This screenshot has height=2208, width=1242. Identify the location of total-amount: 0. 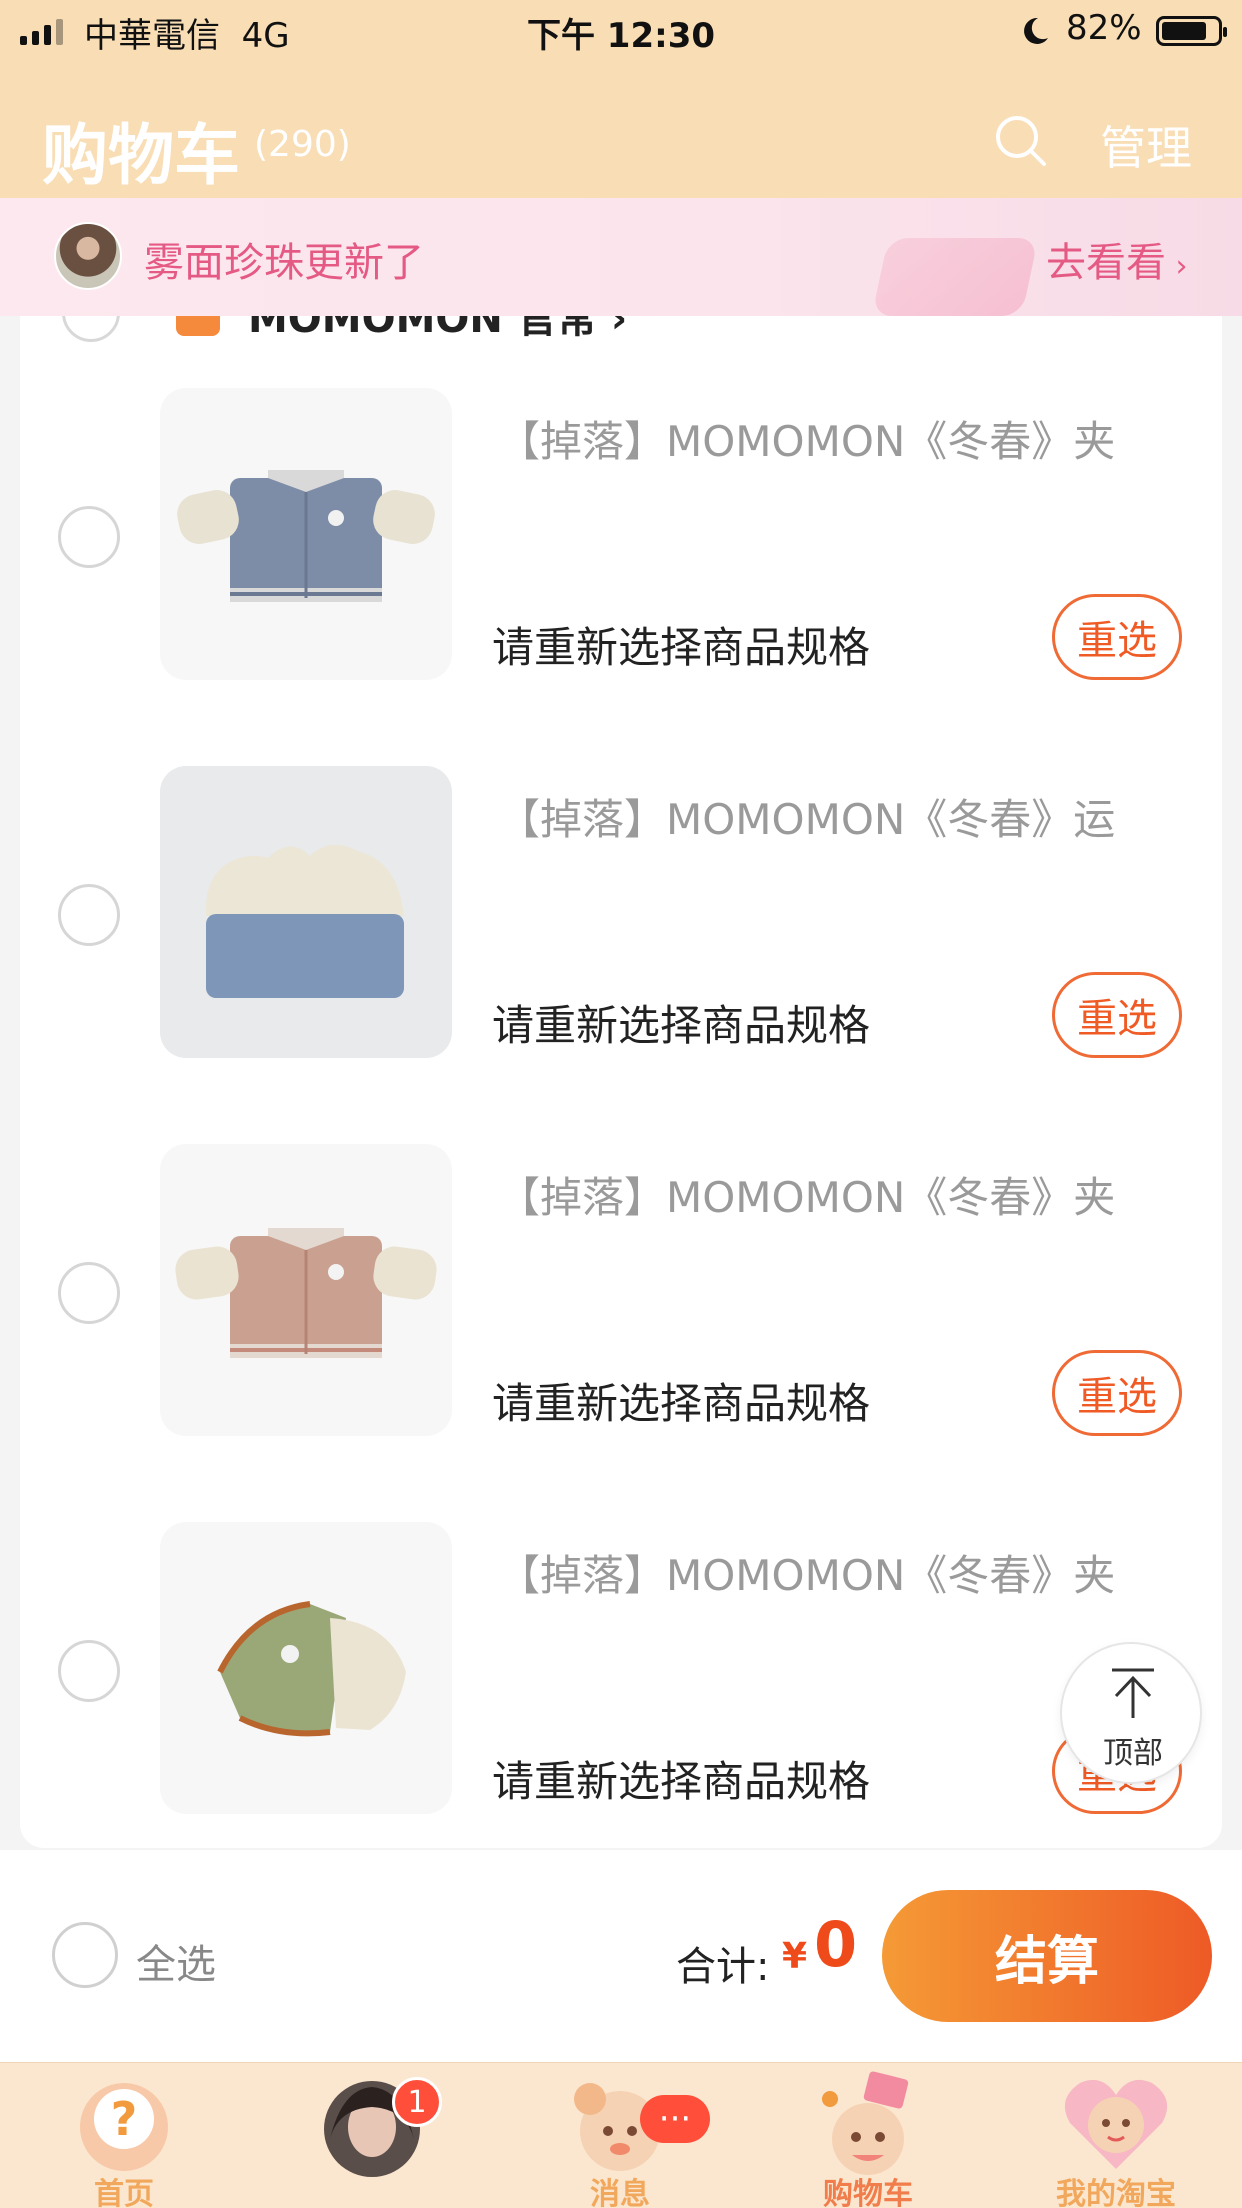
(836, 1944).